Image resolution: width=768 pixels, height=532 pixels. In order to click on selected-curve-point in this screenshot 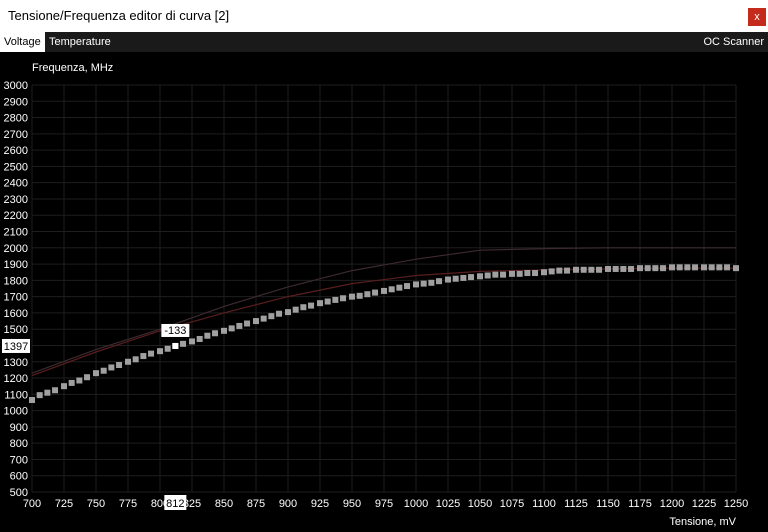, I will do `click(175, 345)`.